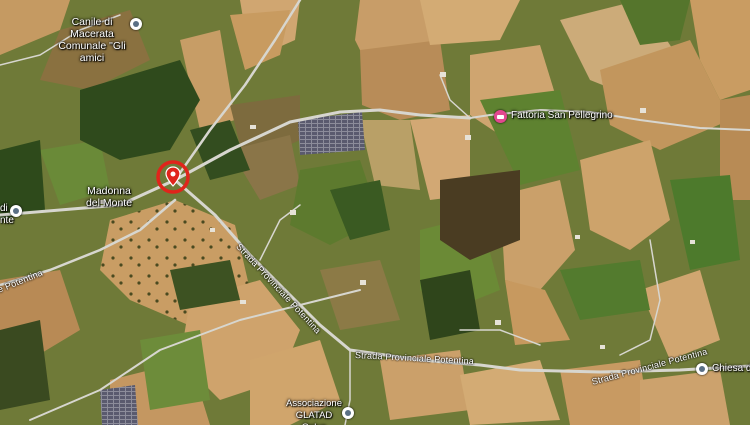 This screenshot has height=425, width=750. What do you see at coordinates (173, 177) in the screenshot?
I see `location-marker-icon` at bounding box center [173, 177].